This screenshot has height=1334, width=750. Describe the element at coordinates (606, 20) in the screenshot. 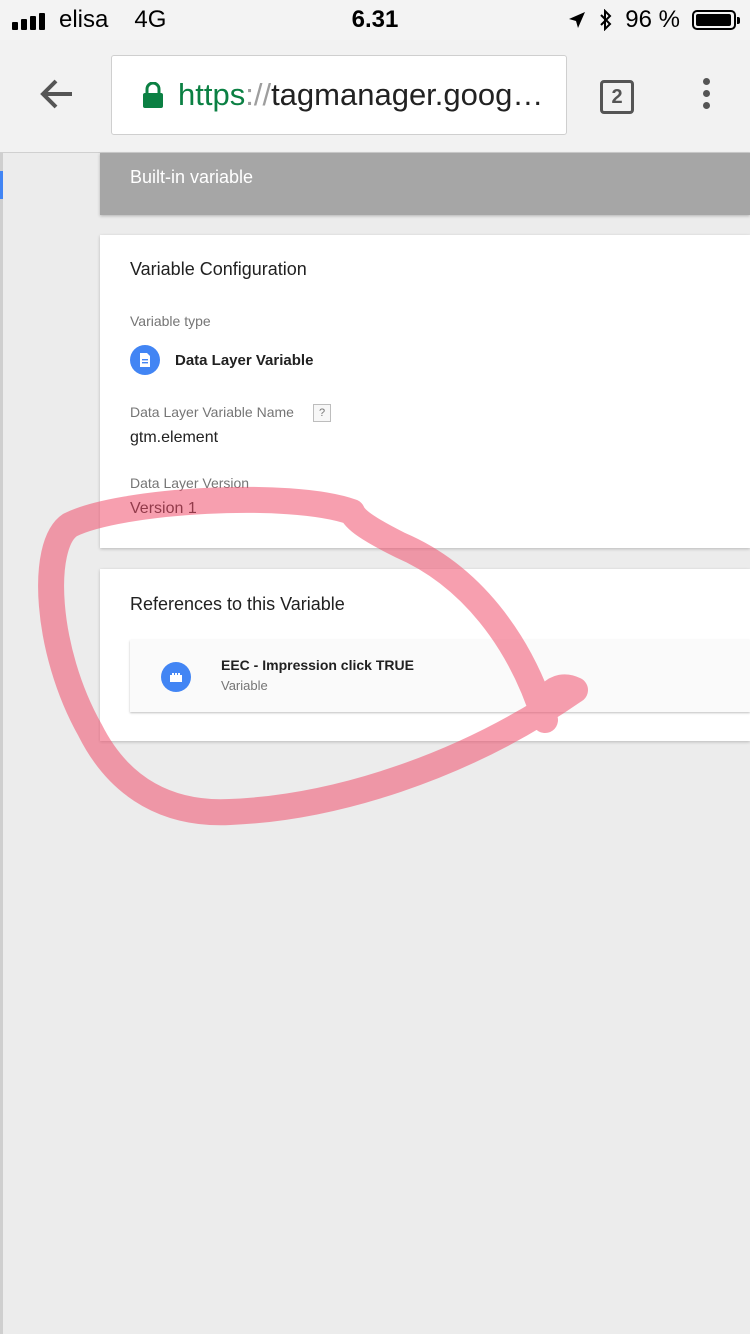

I see `bluetooth-icon` at that location.